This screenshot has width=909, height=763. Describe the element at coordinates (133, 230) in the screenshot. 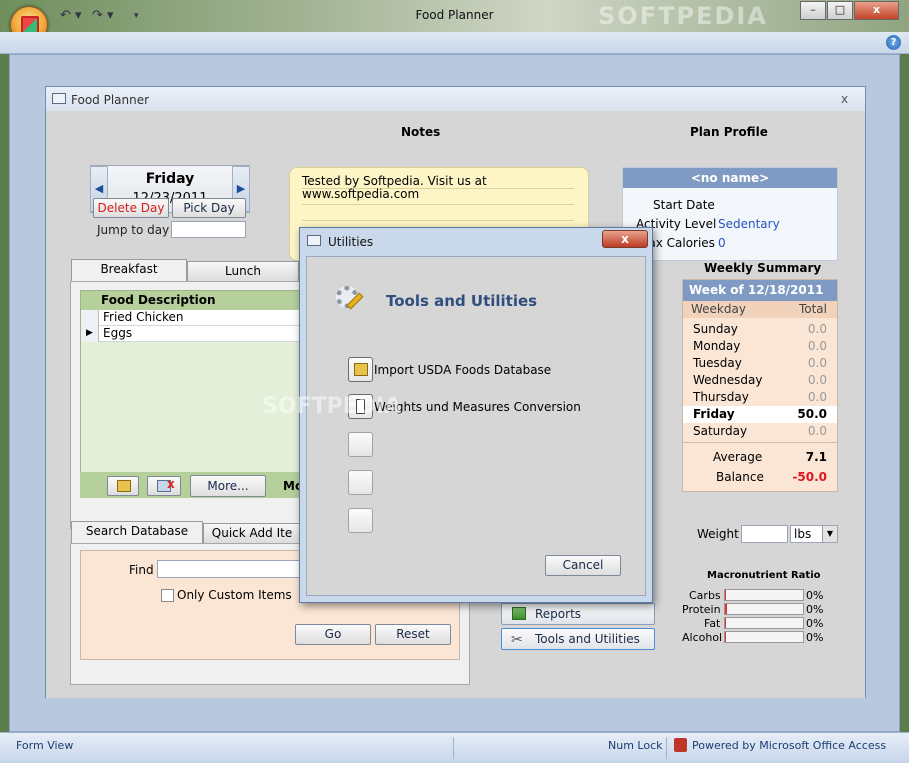

I see `jump-to-day-label: Jump to day` at that location.